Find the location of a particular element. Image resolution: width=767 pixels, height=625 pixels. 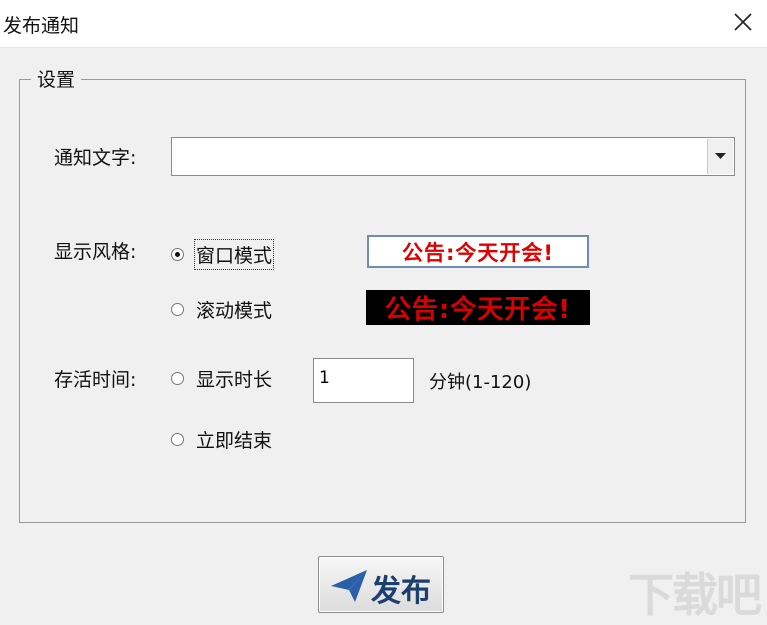

combo-dropdown-button is located at coordinates (720, 156).